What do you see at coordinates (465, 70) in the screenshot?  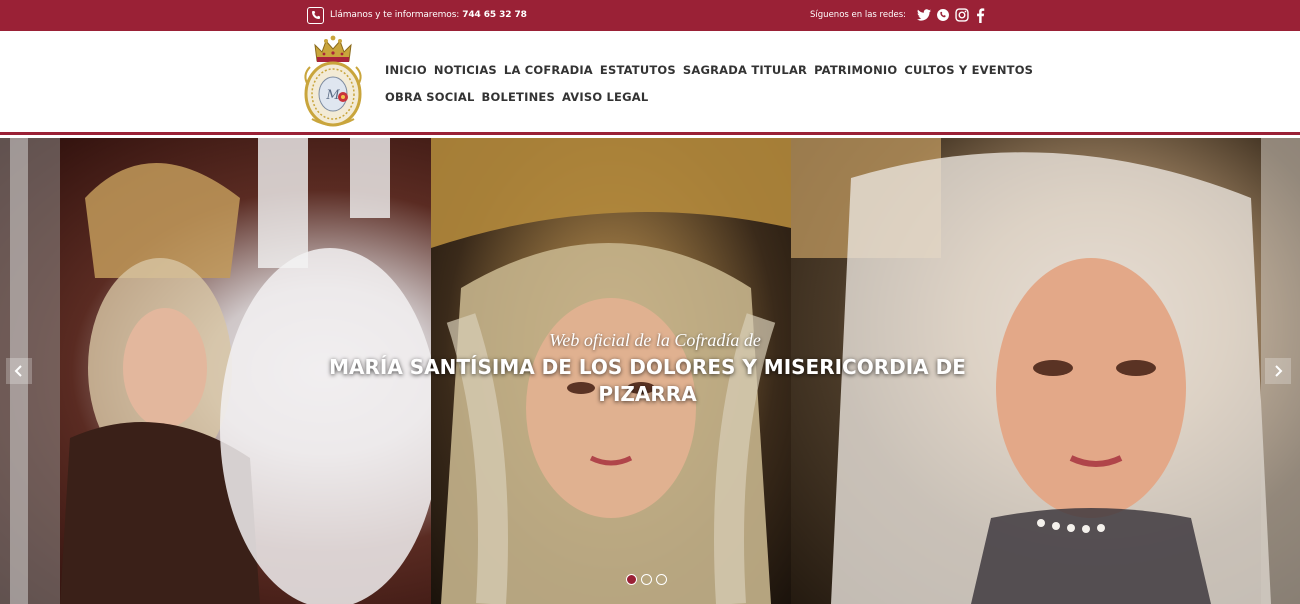 I see `nav-item-noticias: NOTICIAS` at bounding box center [465, 70].